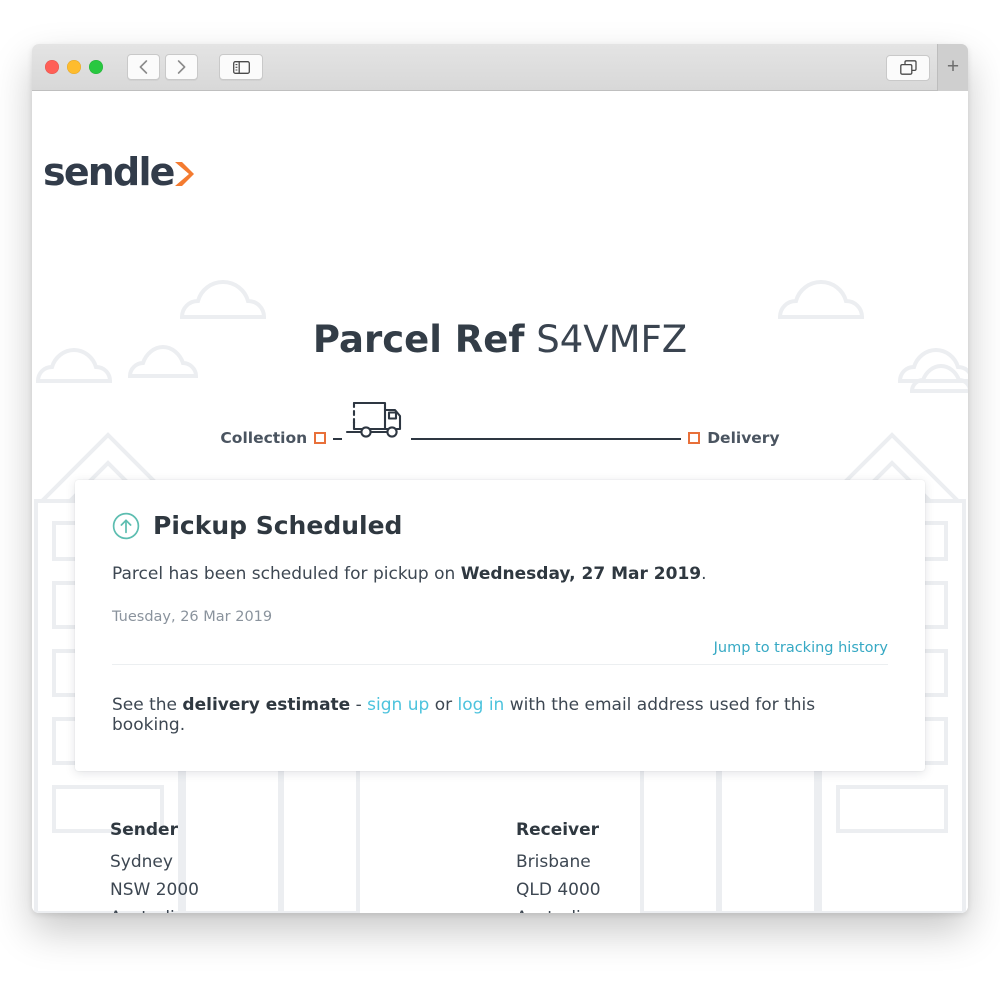 The height and width of the screenshot is (1000, 1000). I want to click on sender-line-1: Sydney, so click(141, 862).